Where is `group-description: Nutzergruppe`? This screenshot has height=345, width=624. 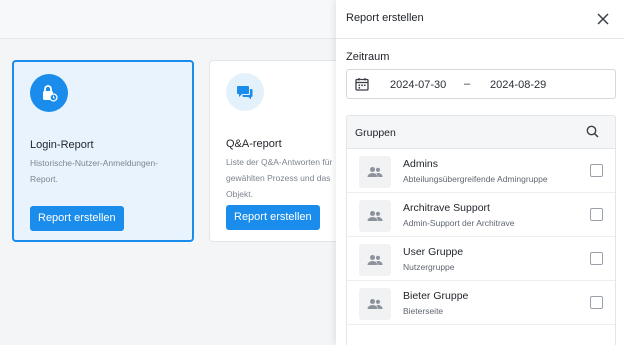 group-description: Nutzergruppe is located at coordinates (429, 267).